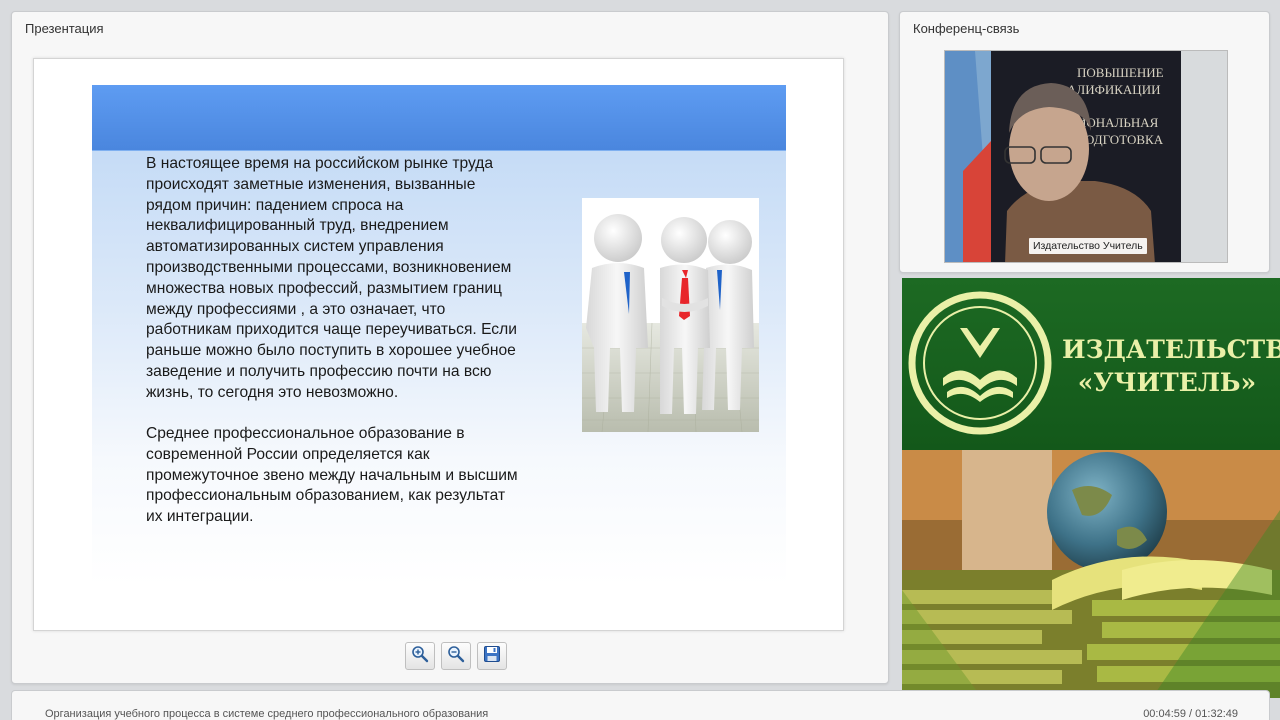 Image resolution: width=1280 pixels, height=720 pixels. I want to click on zoom-out-button, so click(456, 656).